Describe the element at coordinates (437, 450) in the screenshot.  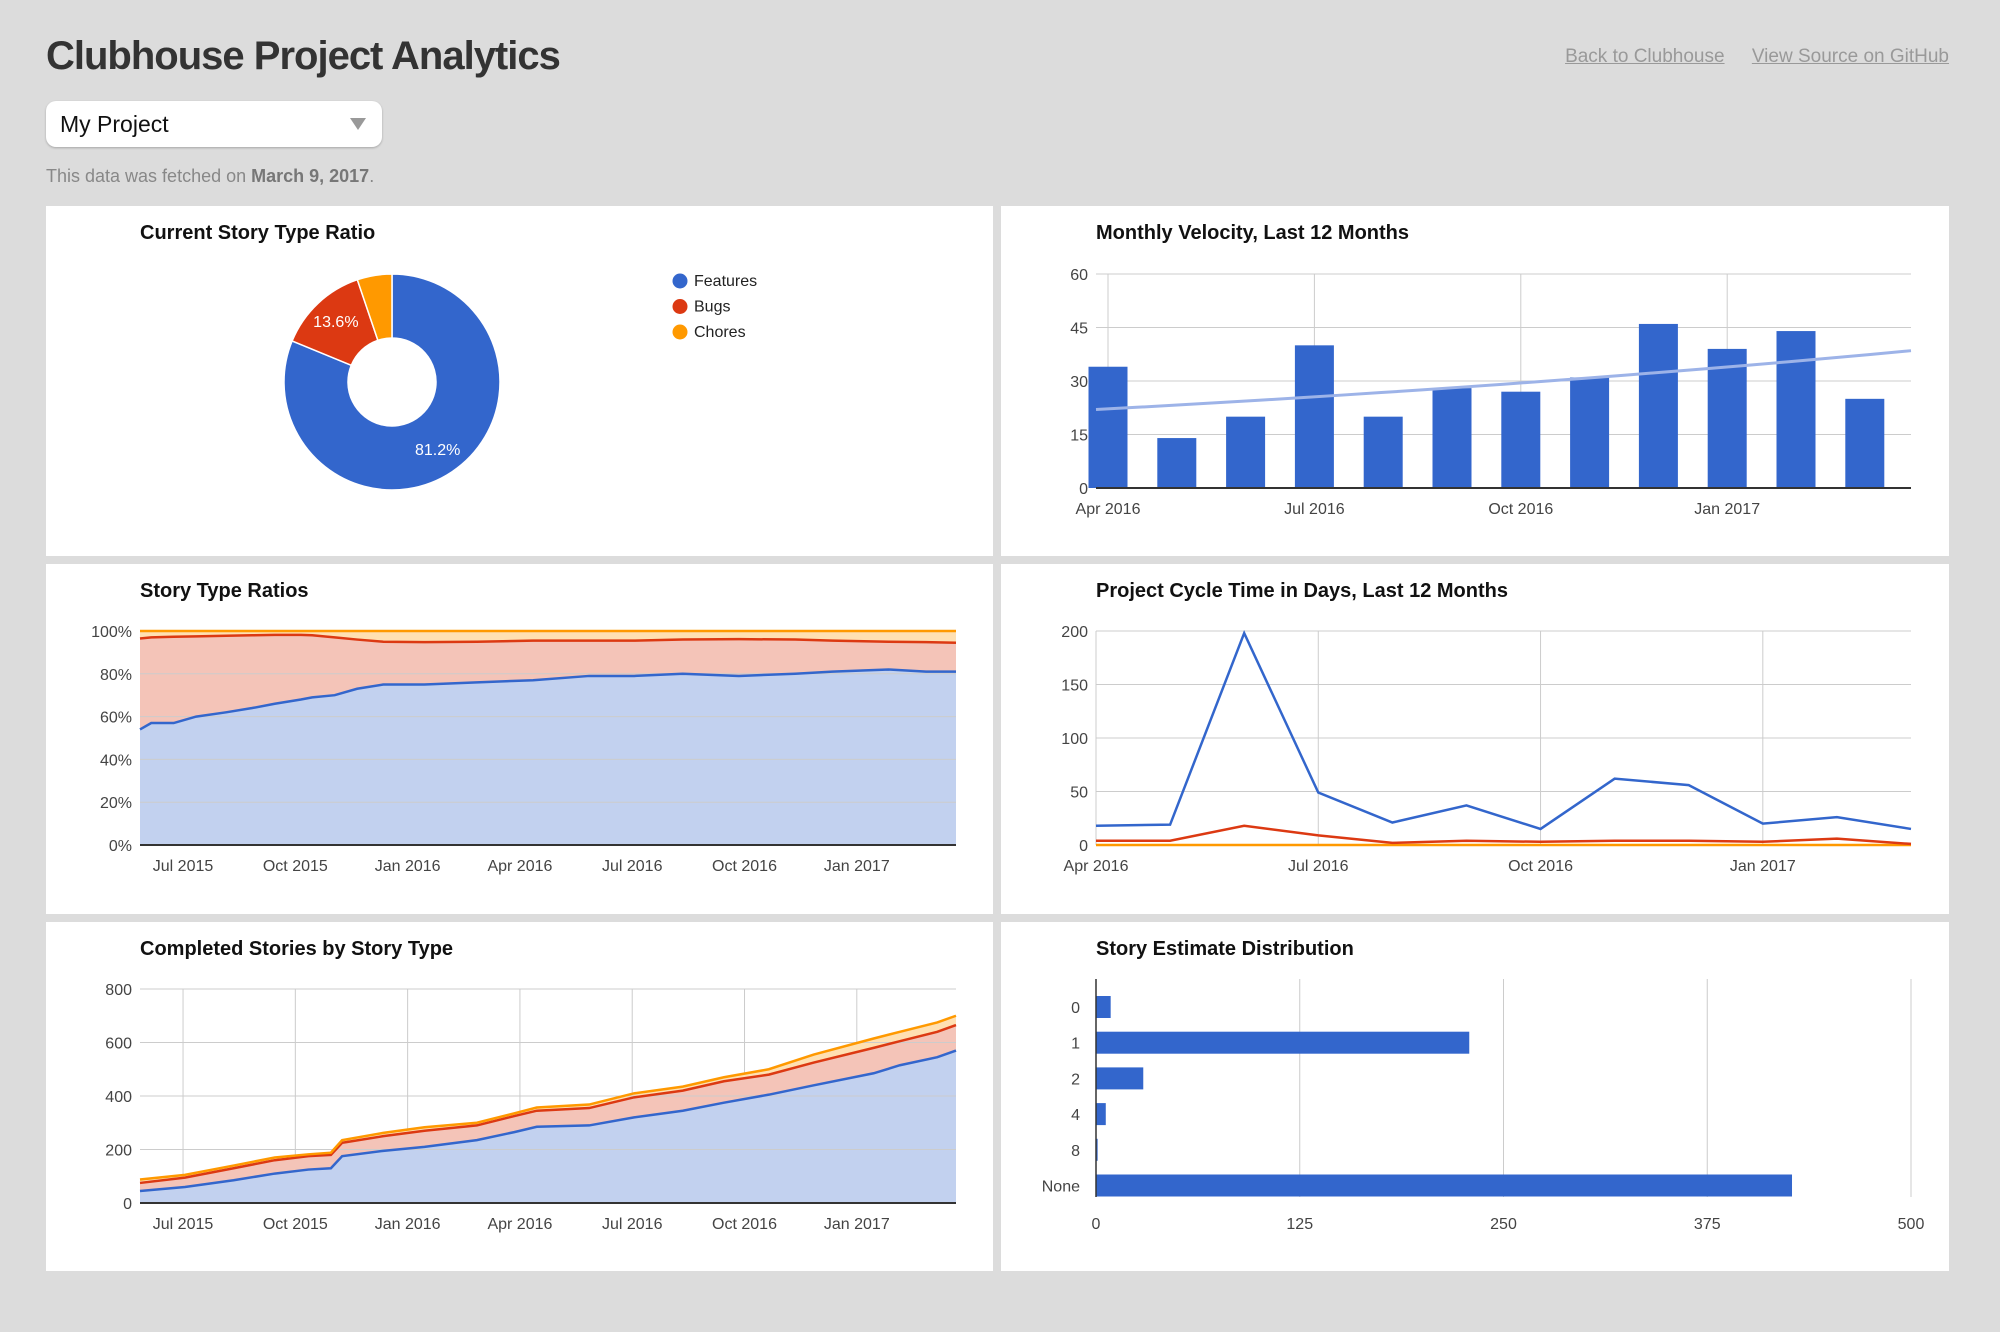
I see `slice-label: 81.2%` at that location.